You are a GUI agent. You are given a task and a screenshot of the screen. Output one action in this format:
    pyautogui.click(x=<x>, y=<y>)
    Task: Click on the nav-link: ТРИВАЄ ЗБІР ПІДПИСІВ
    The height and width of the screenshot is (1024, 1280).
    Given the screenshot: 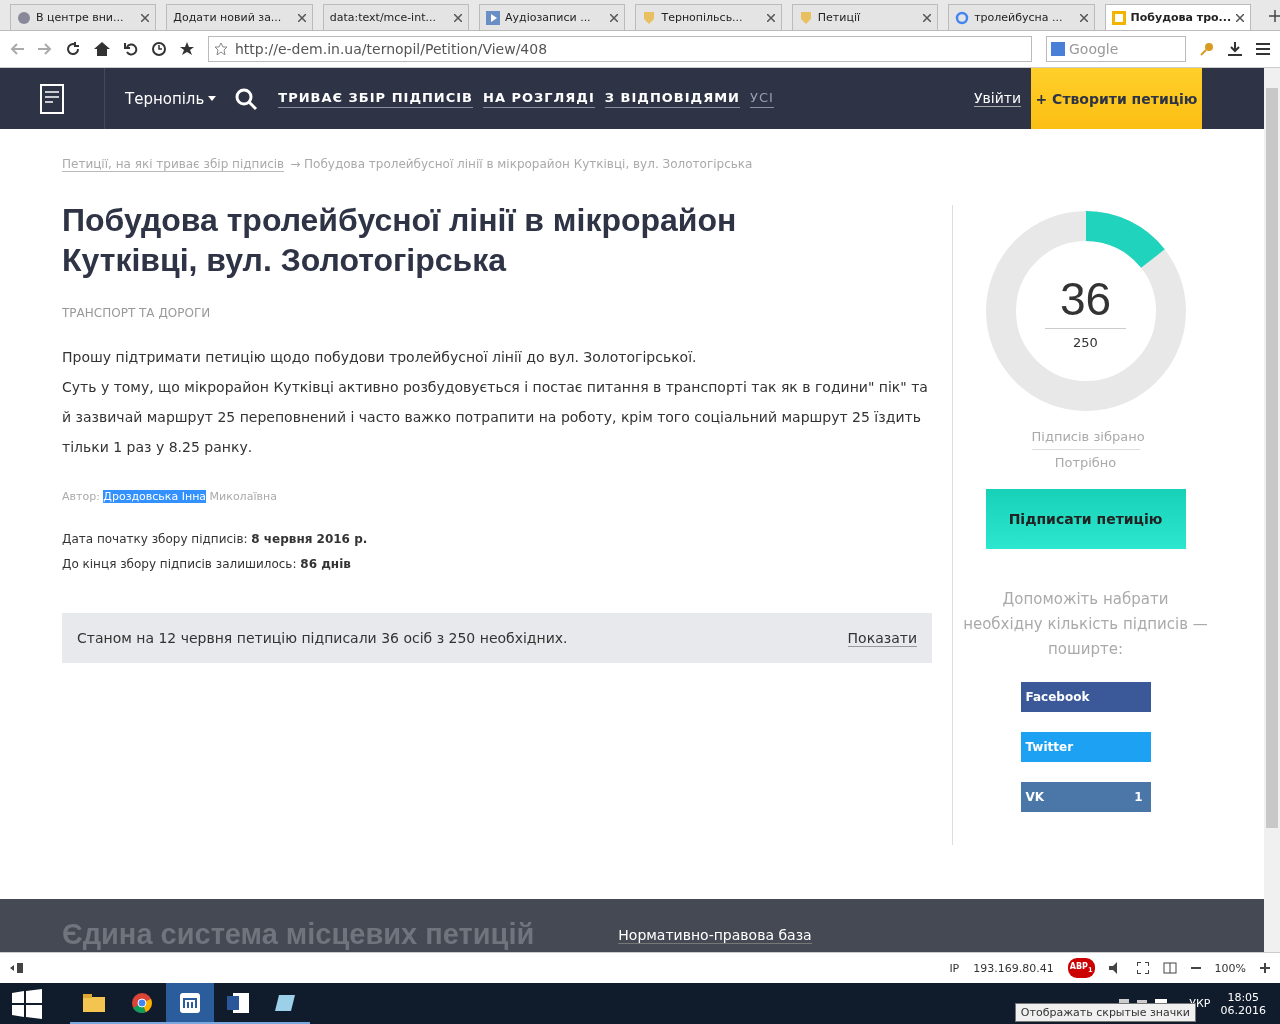 What is the action you would take?
    pyautogui.click(x=375, y=98)
    